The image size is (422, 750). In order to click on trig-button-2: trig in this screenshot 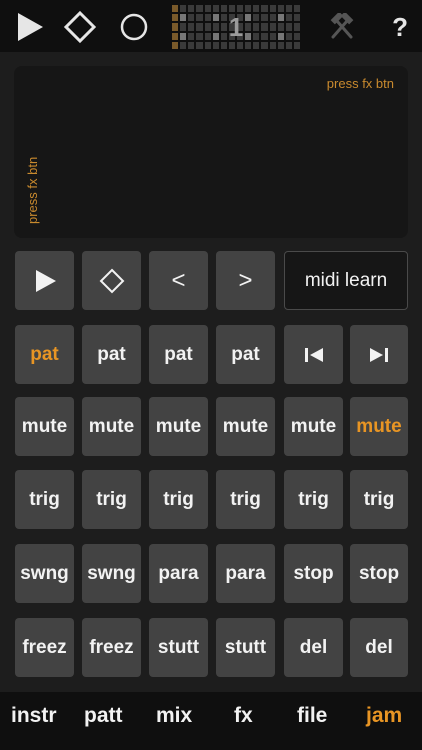, I will do `click(111, 499)`.